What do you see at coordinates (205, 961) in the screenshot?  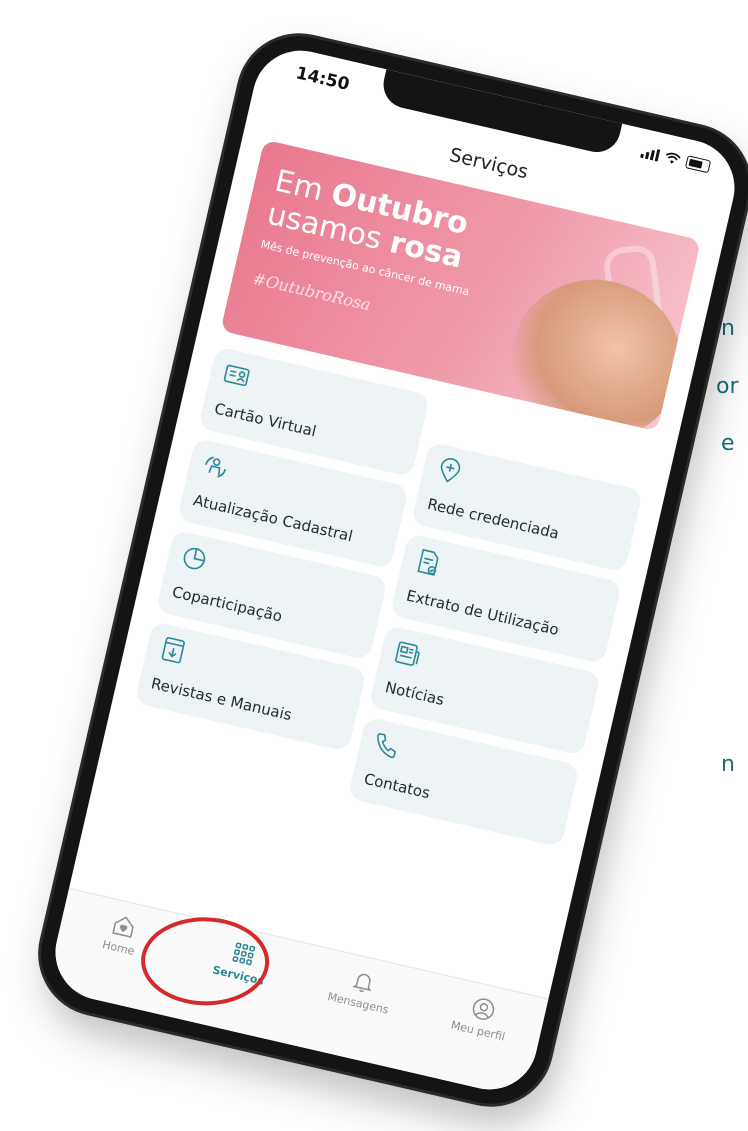 I see `highlight-circle-annotation` at bounding box center [205, 961].